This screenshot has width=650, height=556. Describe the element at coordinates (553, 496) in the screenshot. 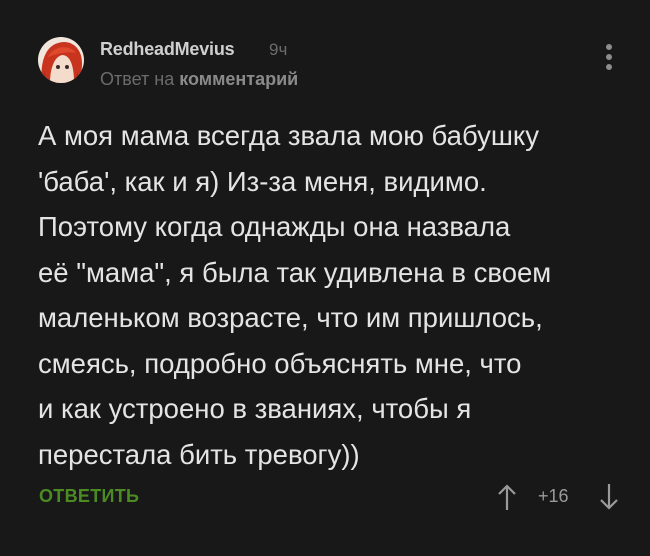

I see `comment-score: +16` at that location.